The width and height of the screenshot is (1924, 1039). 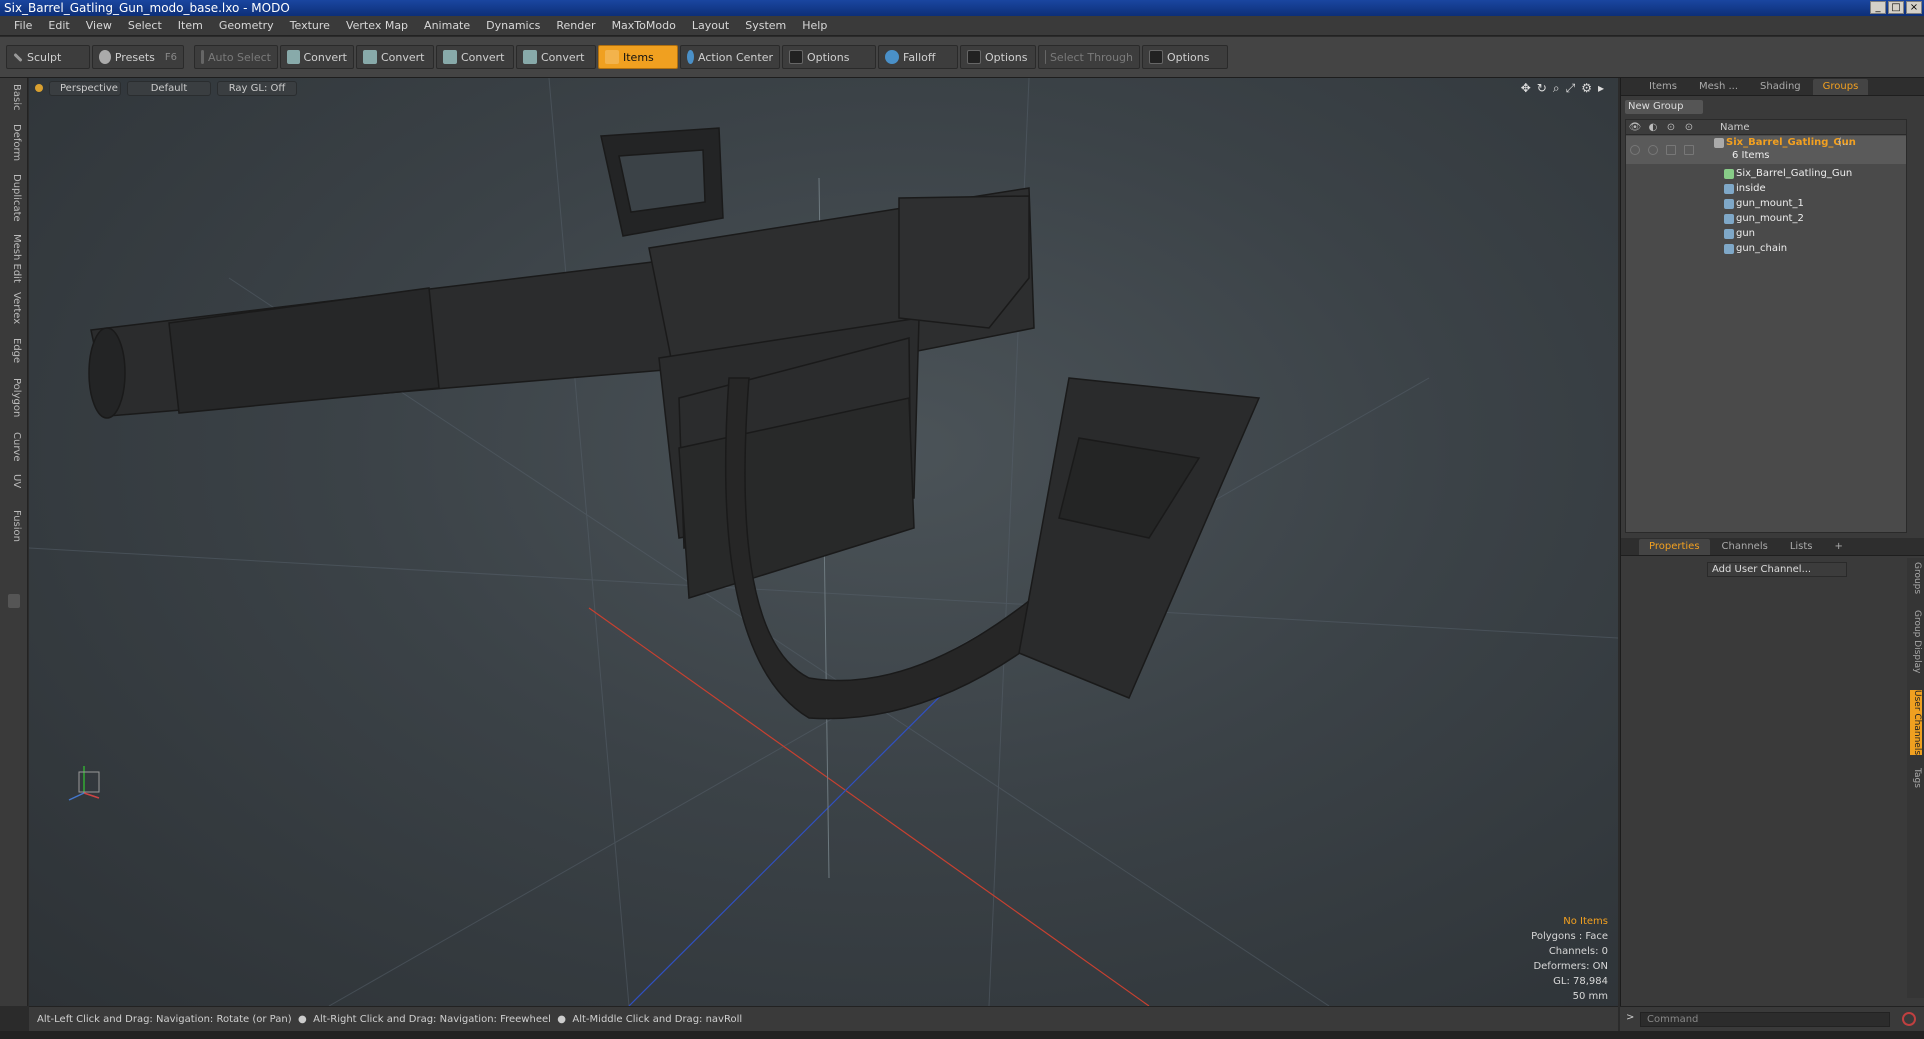 I want to click on properties-side-tabs: Groups Group Display User Channels Tags, so click(x=1915, y=778).